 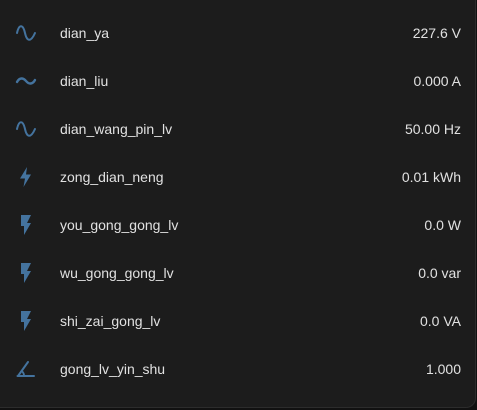 What do you see at coordinates (237, 369) in the screenshot?
I see `entity-row-gong-lv-yin-shu: gong_lv_yin_shu 1.000` at bounding box center [237, 369].